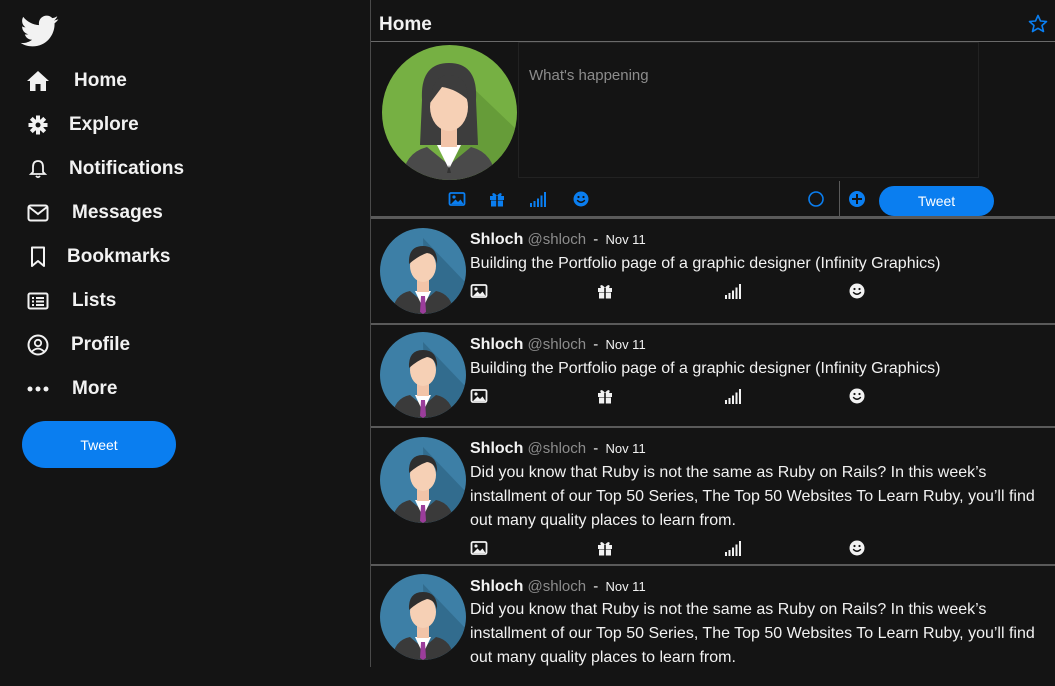 The height and width of the screenshot is (686, 1055). Describe the element at coordinates (748, 110) in the screenshot. I see `compose-input` at that location.